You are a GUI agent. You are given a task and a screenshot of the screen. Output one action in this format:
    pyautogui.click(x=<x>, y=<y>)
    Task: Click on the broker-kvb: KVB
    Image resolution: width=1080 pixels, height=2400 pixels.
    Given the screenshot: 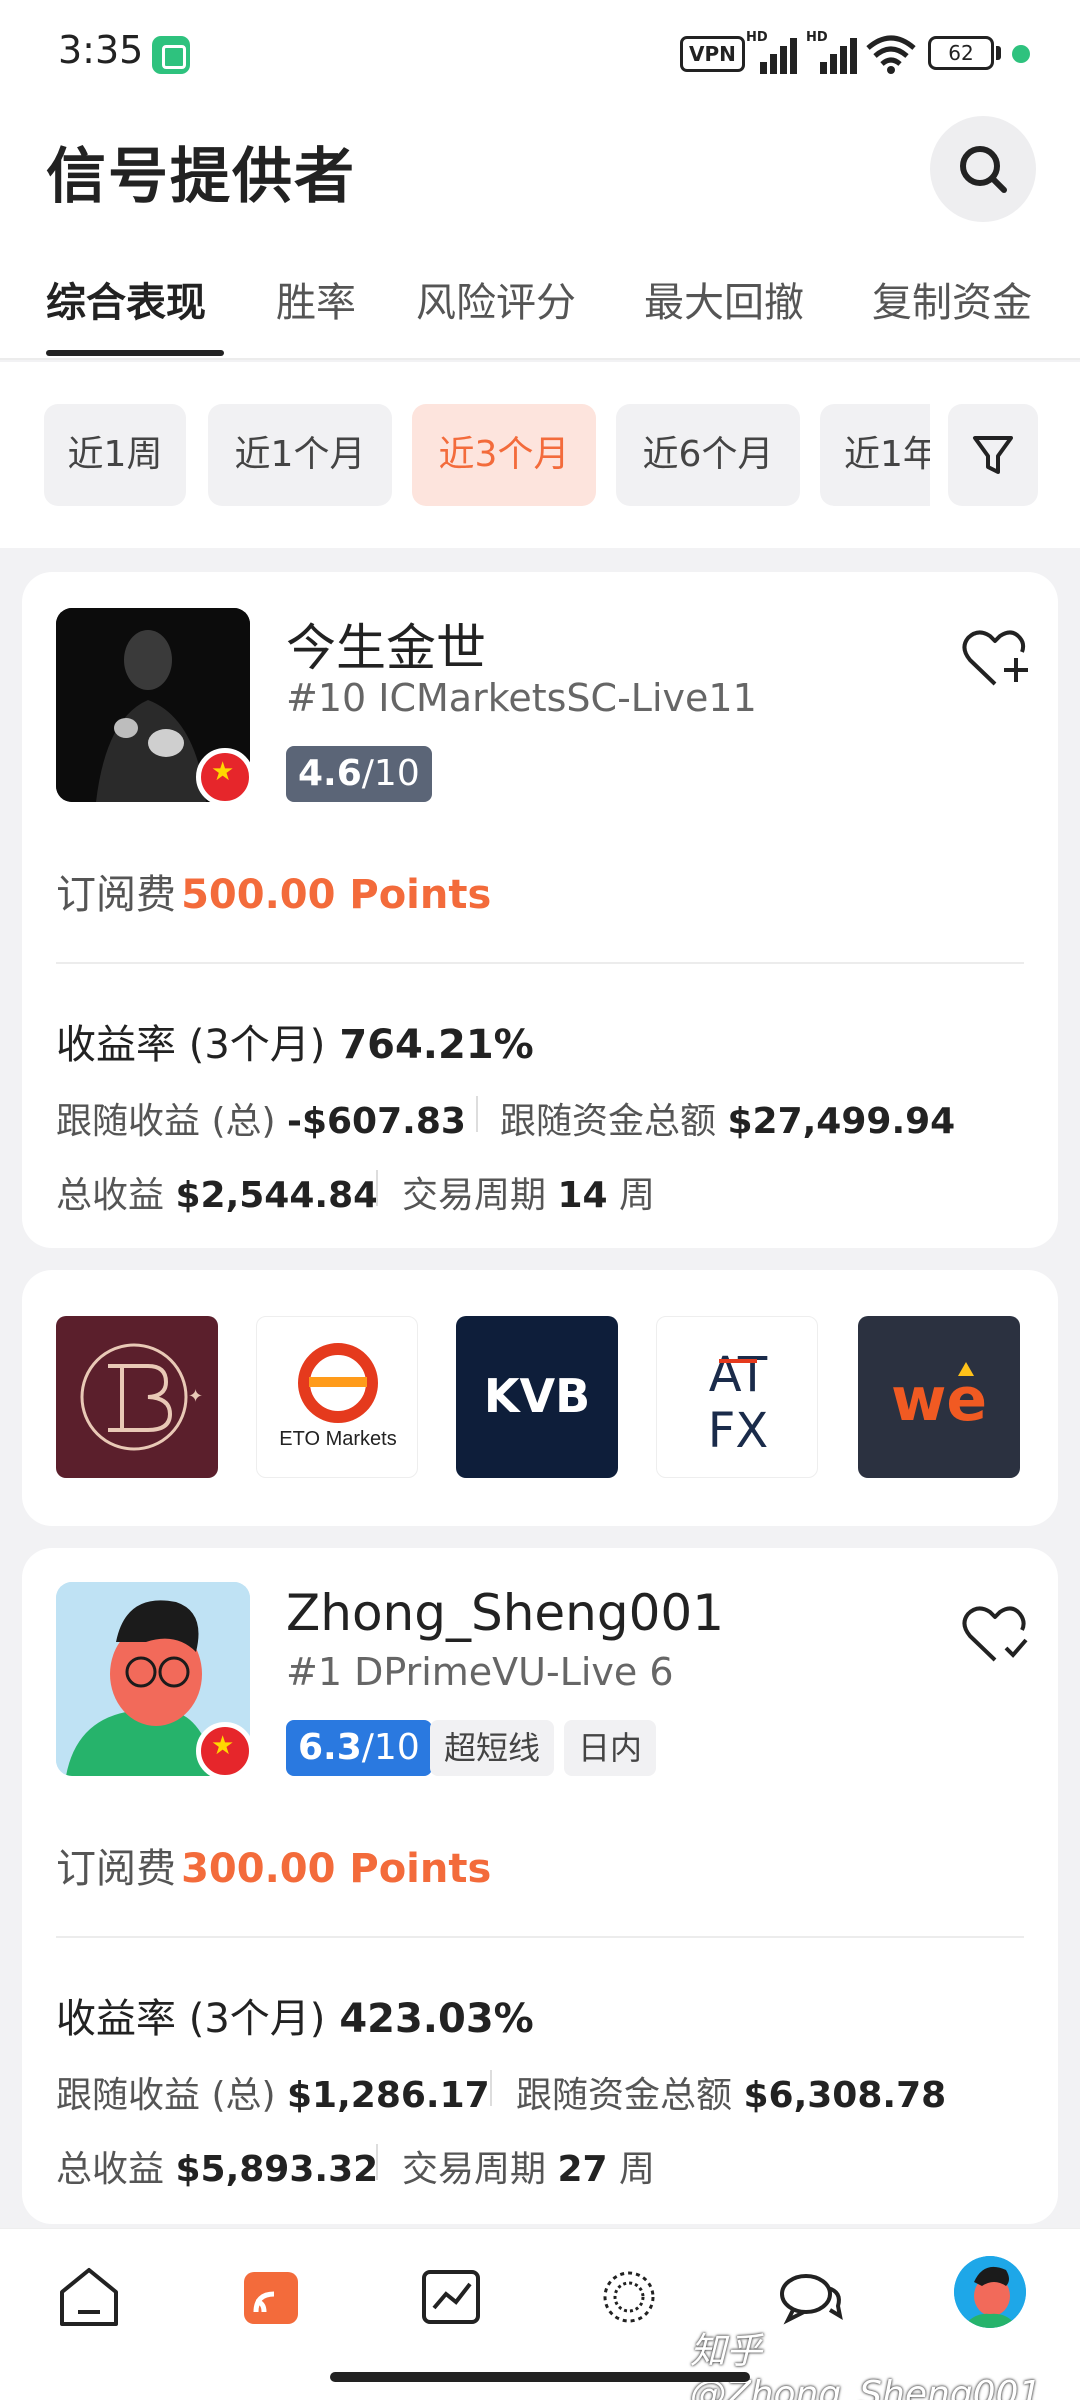 What is the action you would take?
    pyautogui.click(x=537, y=1397)
    